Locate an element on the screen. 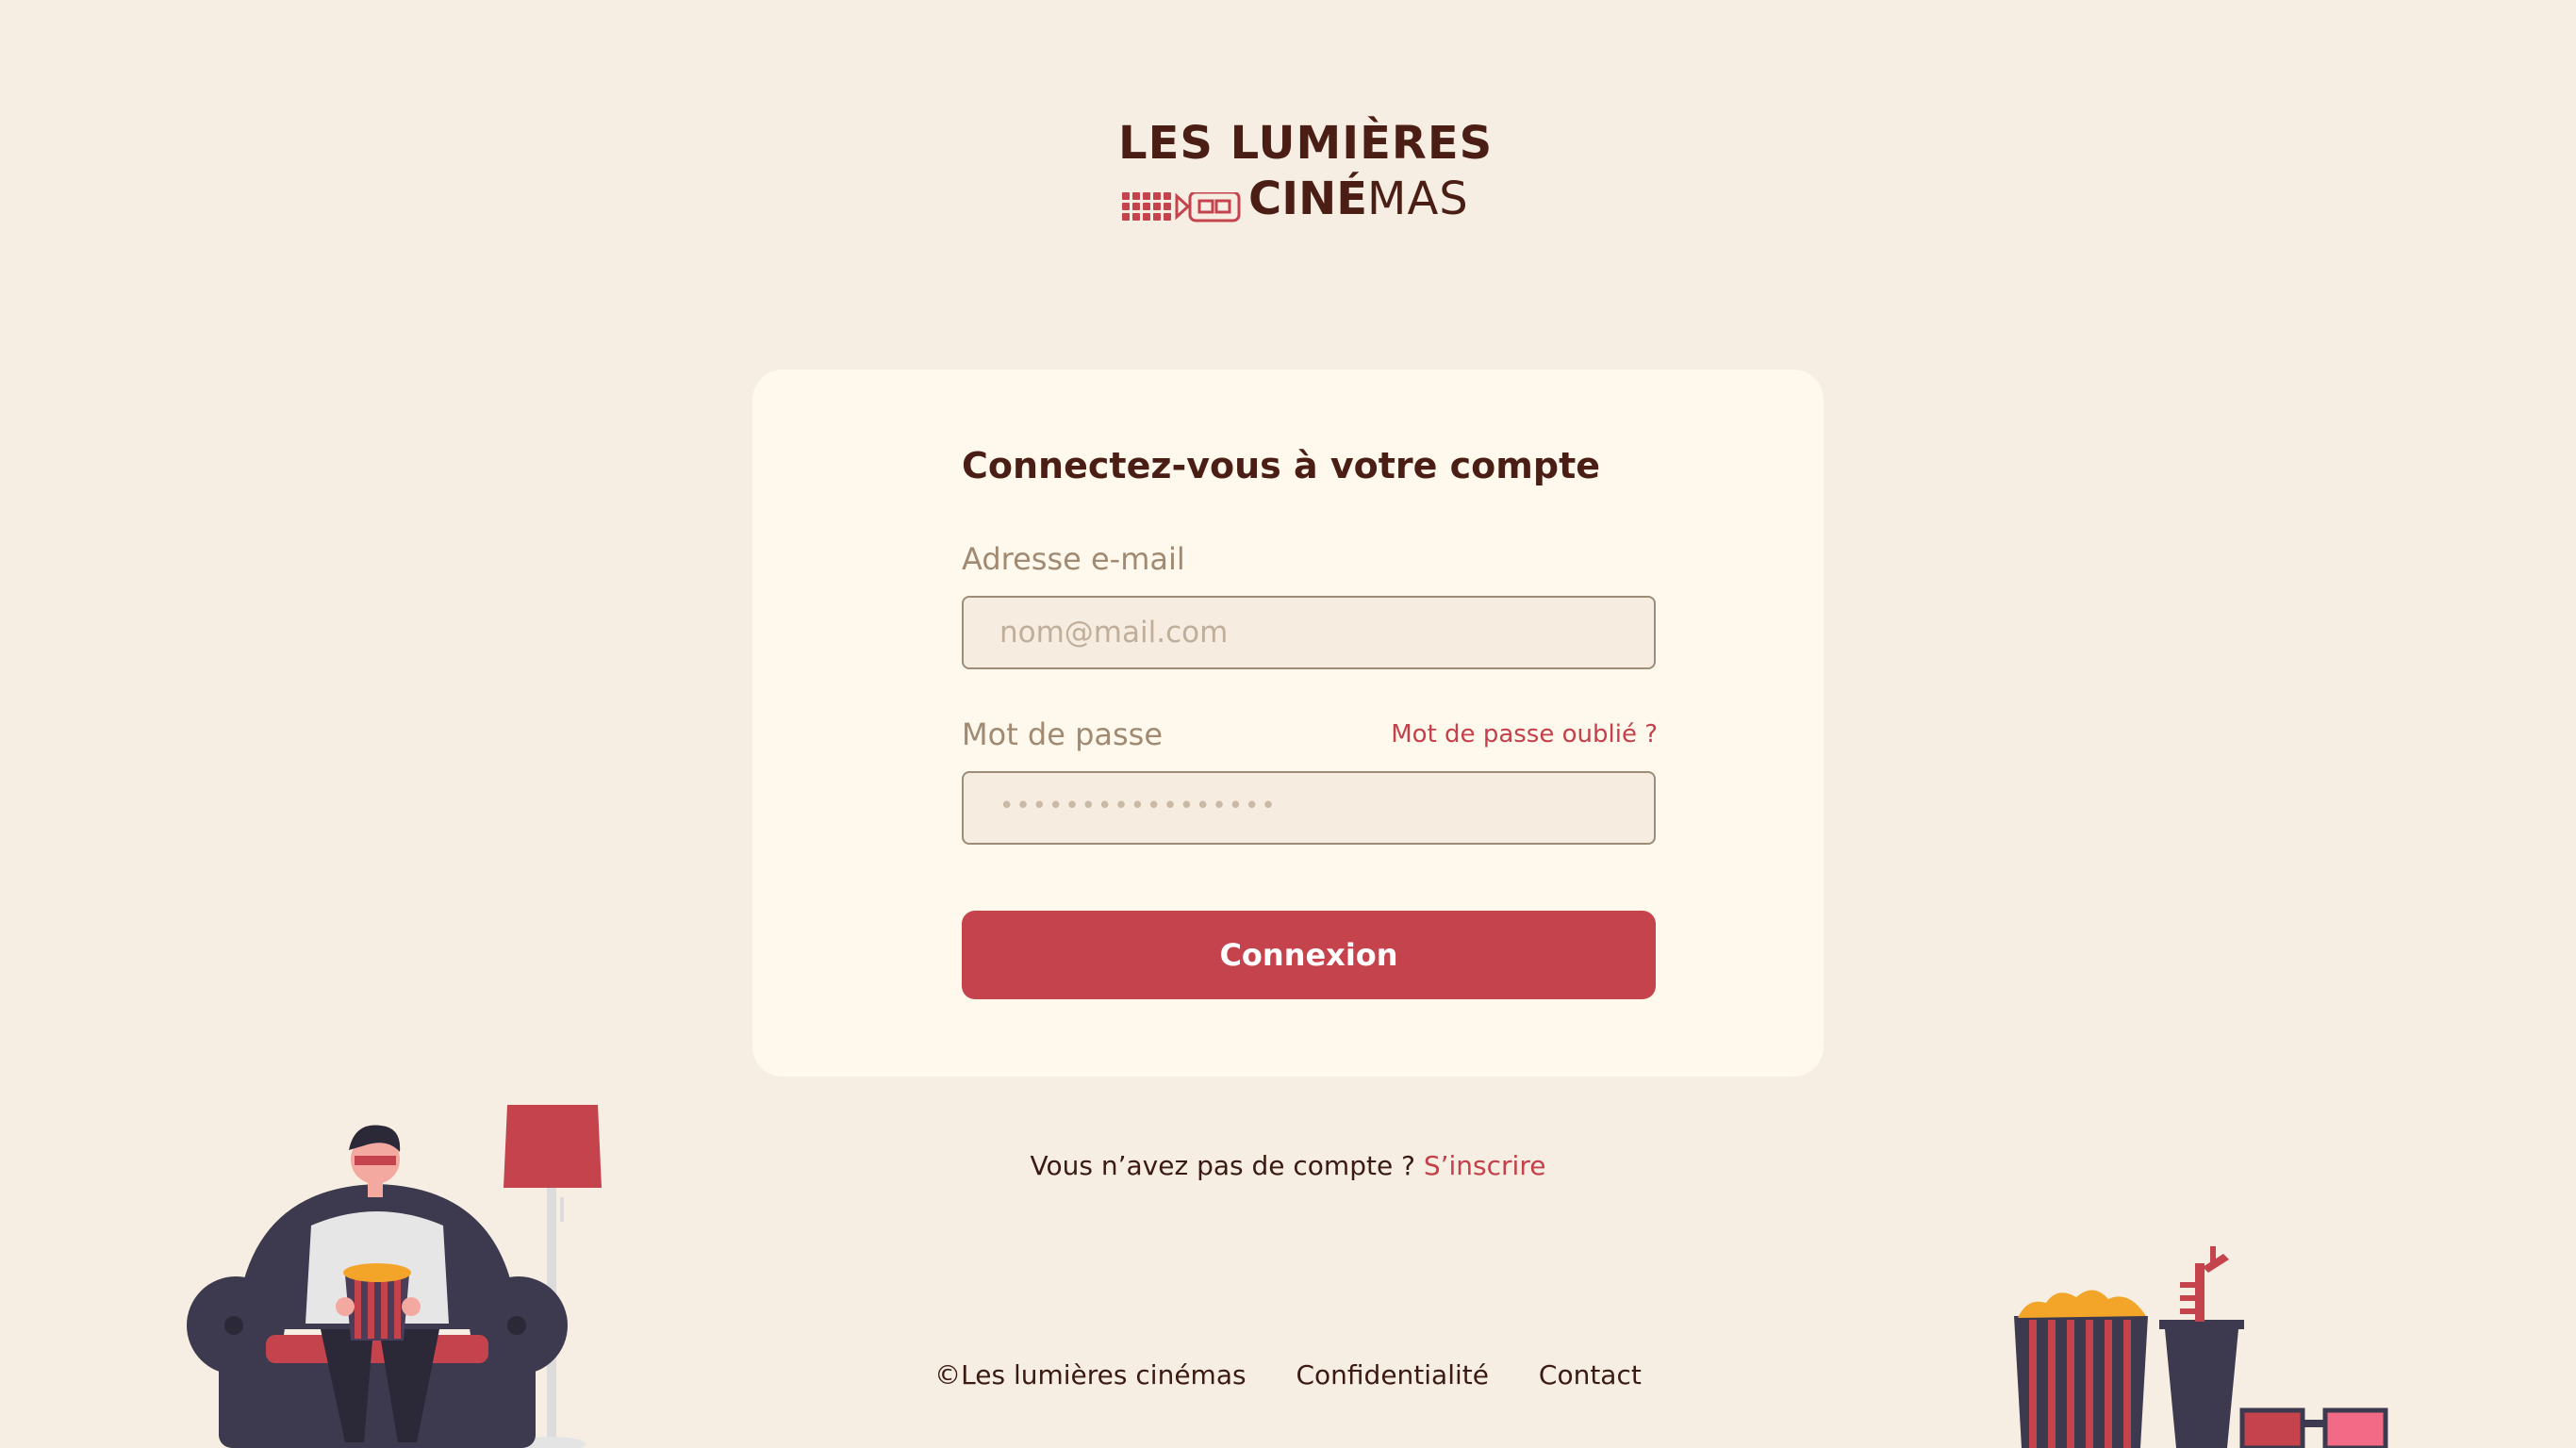 The image size is (2576, 1448). person-on-armchair-illustration is located at coordinates (394, 1276).